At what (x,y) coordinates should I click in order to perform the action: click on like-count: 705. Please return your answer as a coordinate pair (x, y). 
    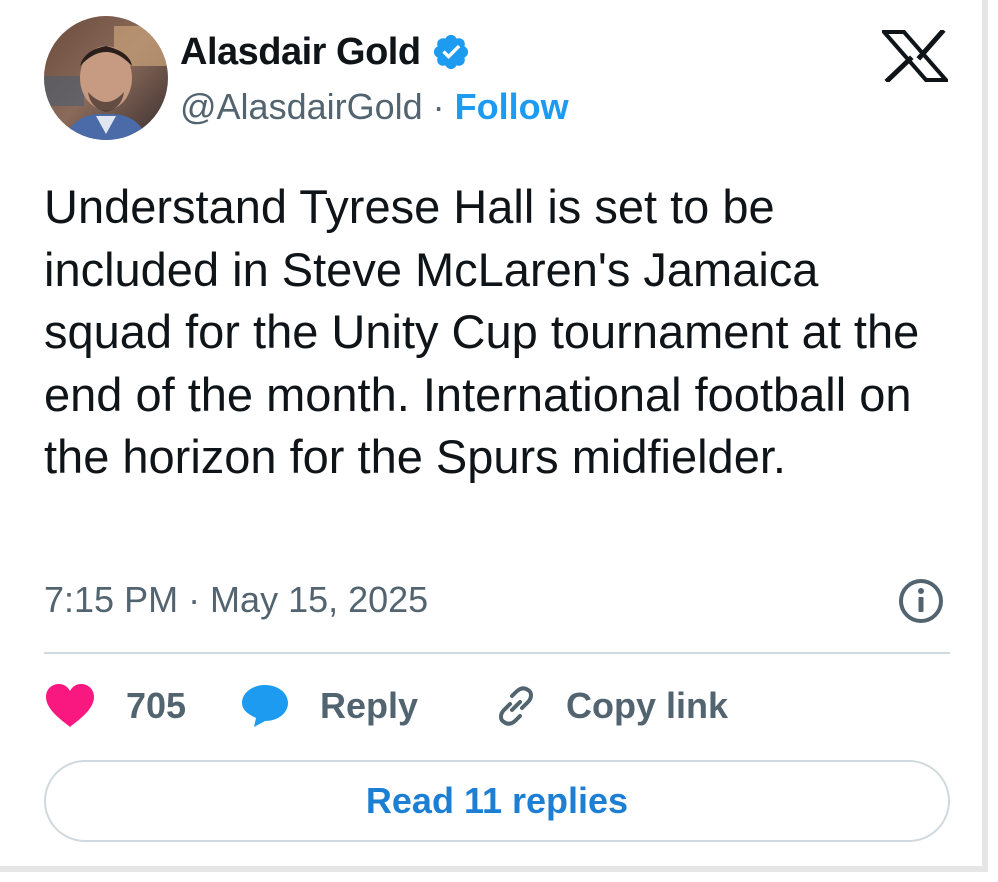
    Looking at the image, I should click on (156, 705).